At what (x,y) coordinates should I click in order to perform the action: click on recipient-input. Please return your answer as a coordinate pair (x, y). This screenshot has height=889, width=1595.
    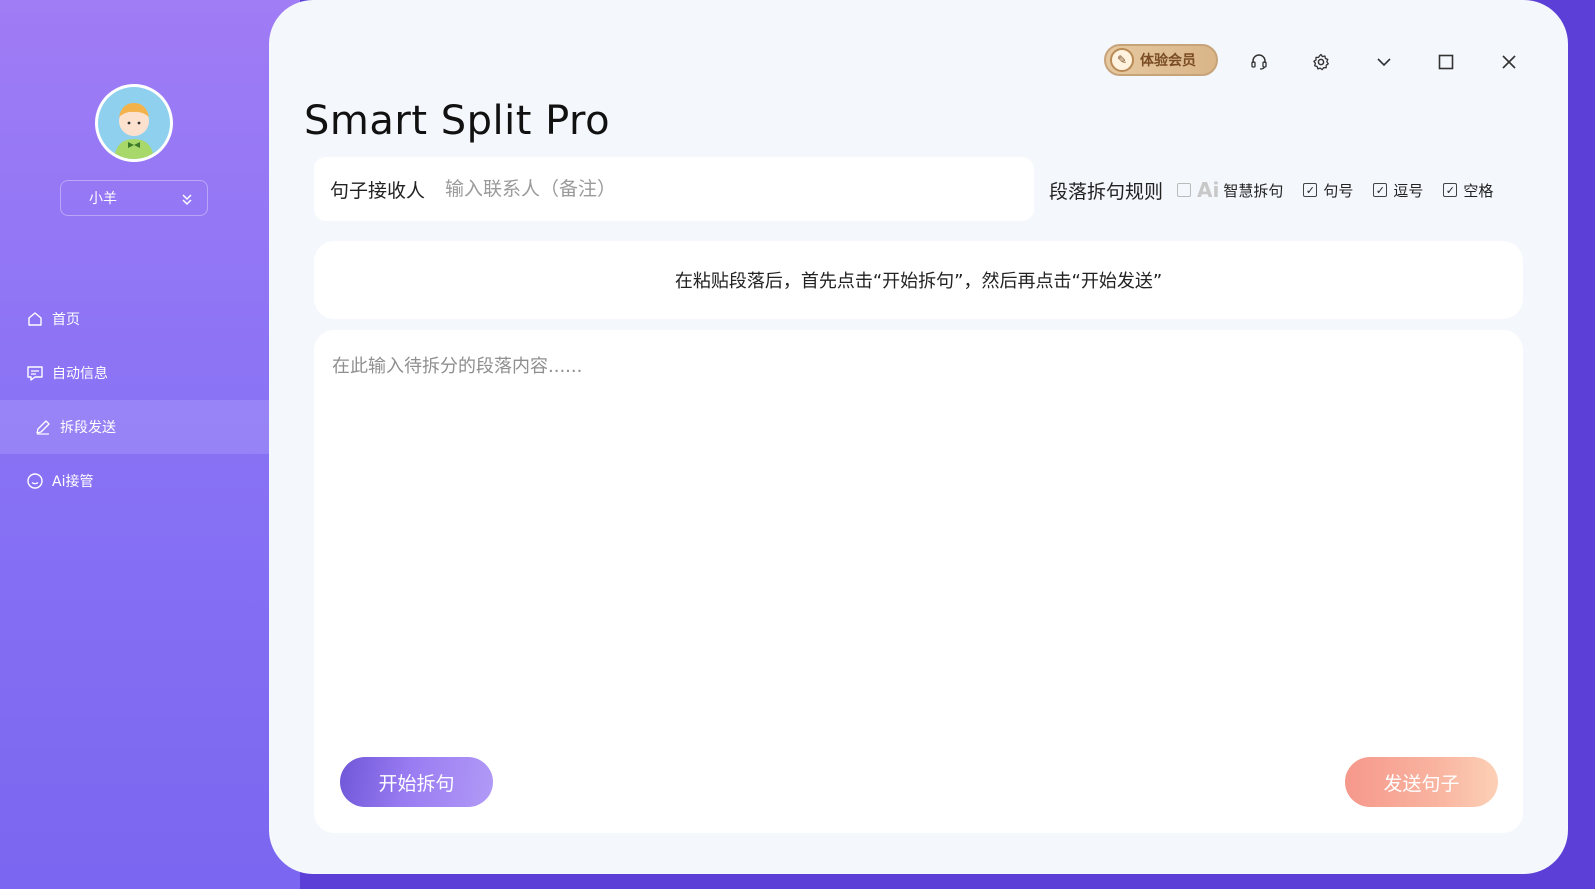
    Looking at the image, I should click on (705, 189).